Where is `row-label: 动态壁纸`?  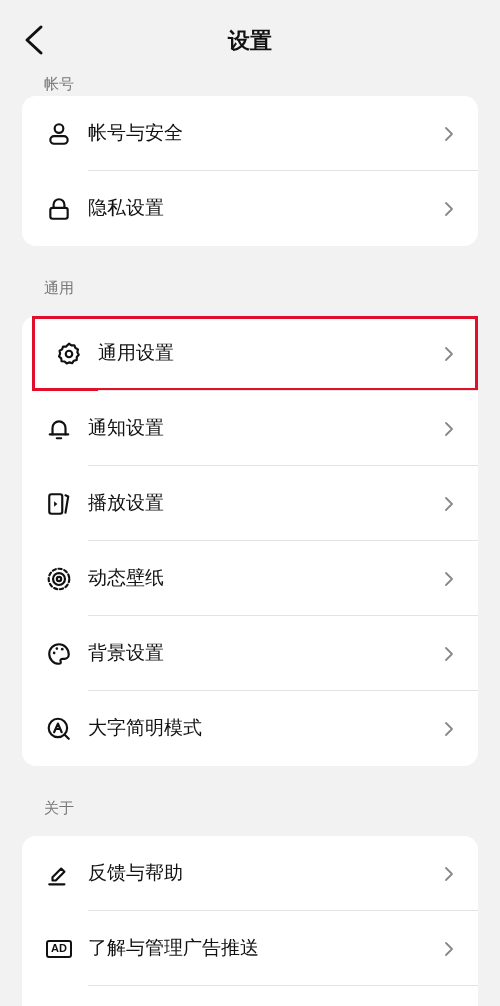 row-label: 动态壁纸 is located at coordinates (126, 578).